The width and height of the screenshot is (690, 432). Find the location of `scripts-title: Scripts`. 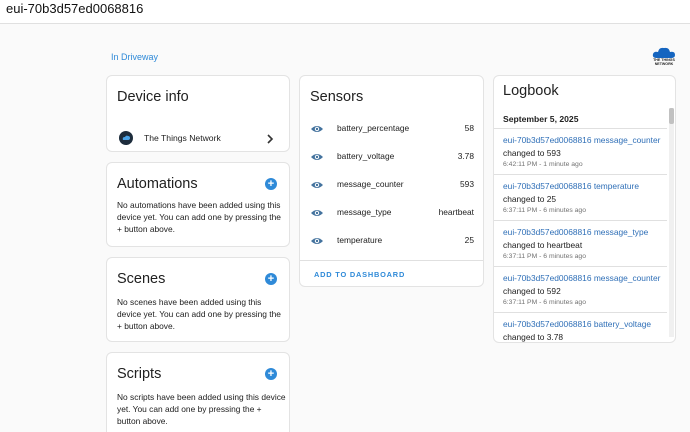

scripts-title: Scripts is located at coordinates (139, 374).